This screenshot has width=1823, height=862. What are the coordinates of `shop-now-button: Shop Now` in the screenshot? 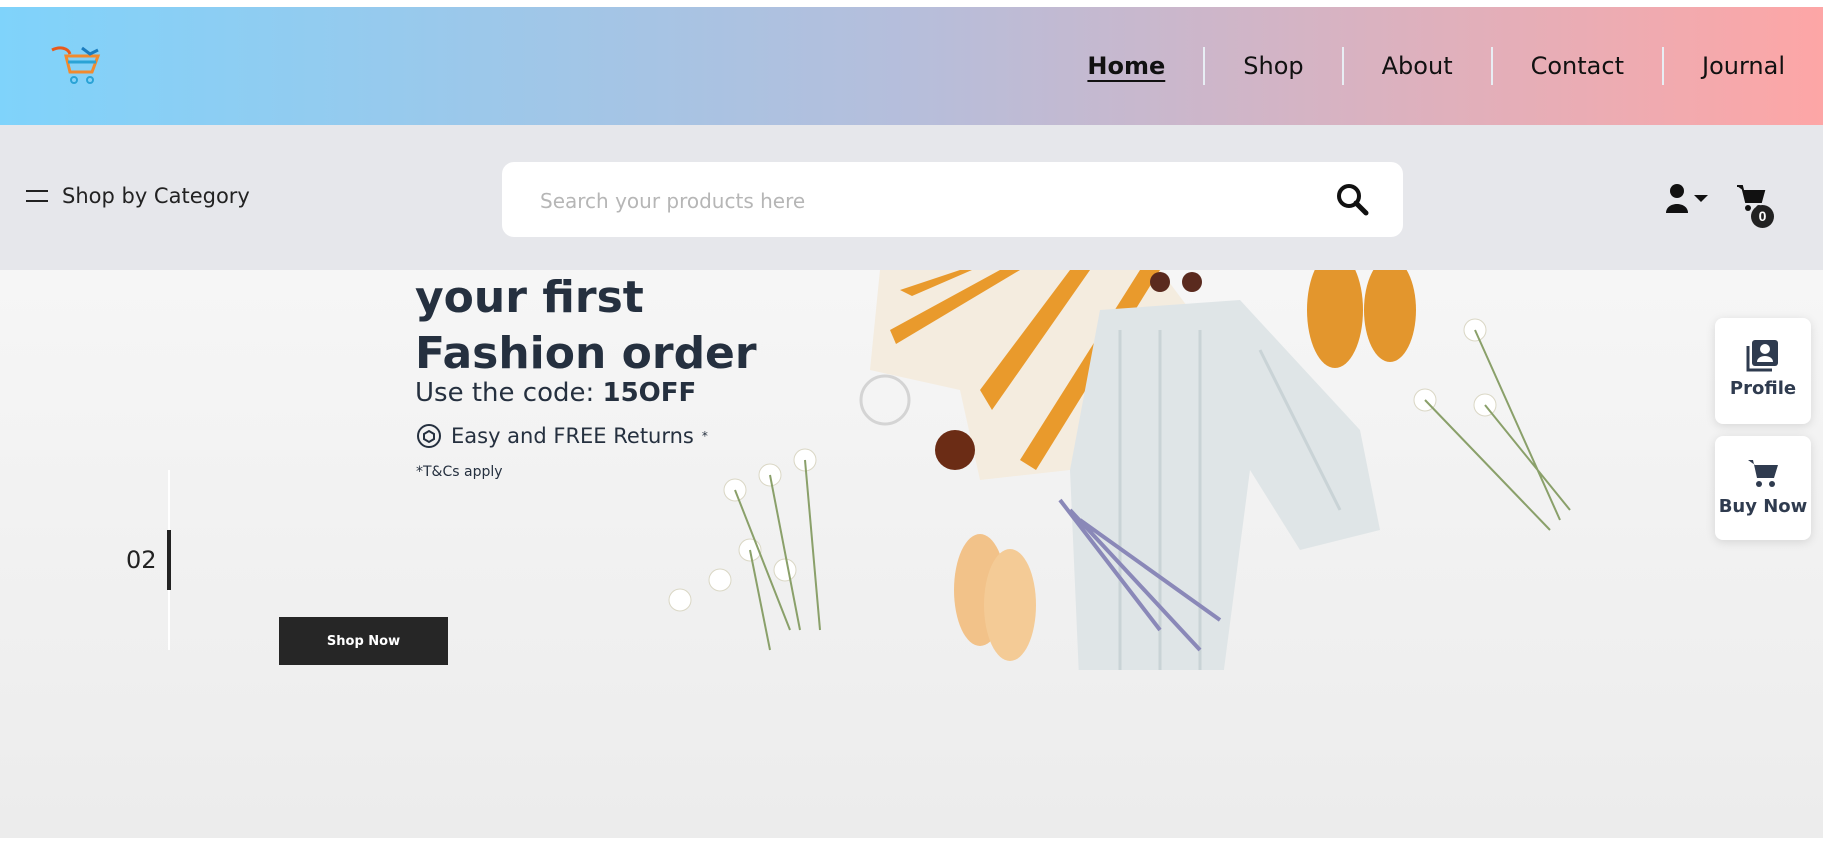 It's located at (363, 641).